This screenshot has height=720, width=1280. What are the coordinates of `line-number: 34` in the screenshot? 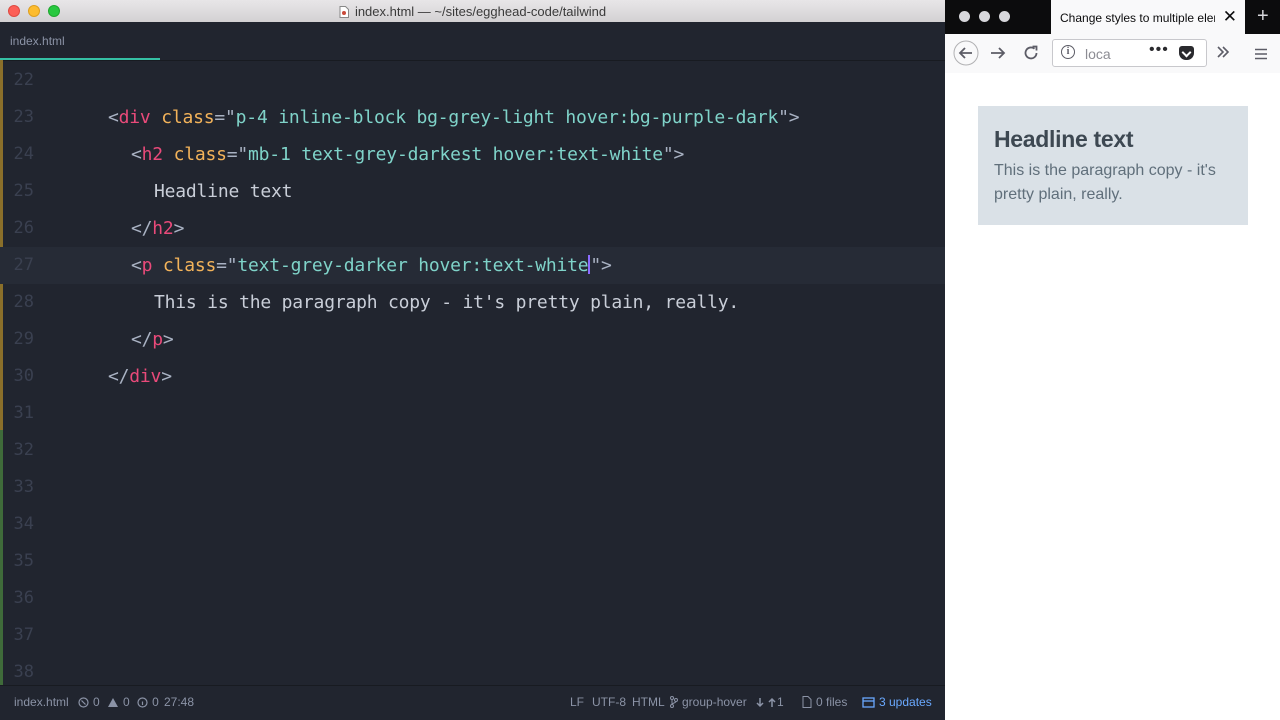 It's located at (23, 524).